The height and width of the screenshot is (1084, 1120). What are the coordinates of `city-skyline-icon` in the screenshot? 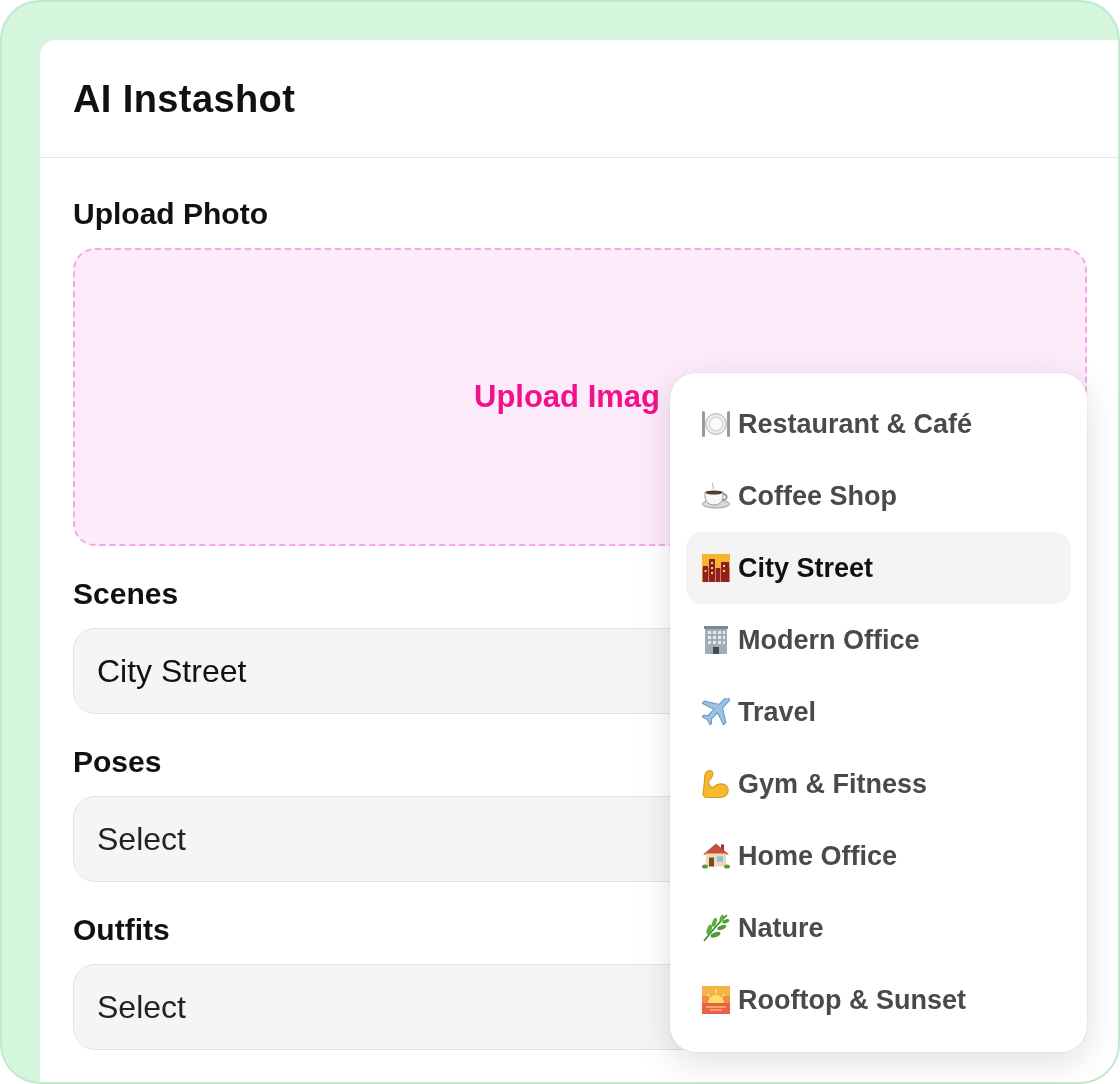 It's located at (716, 568).